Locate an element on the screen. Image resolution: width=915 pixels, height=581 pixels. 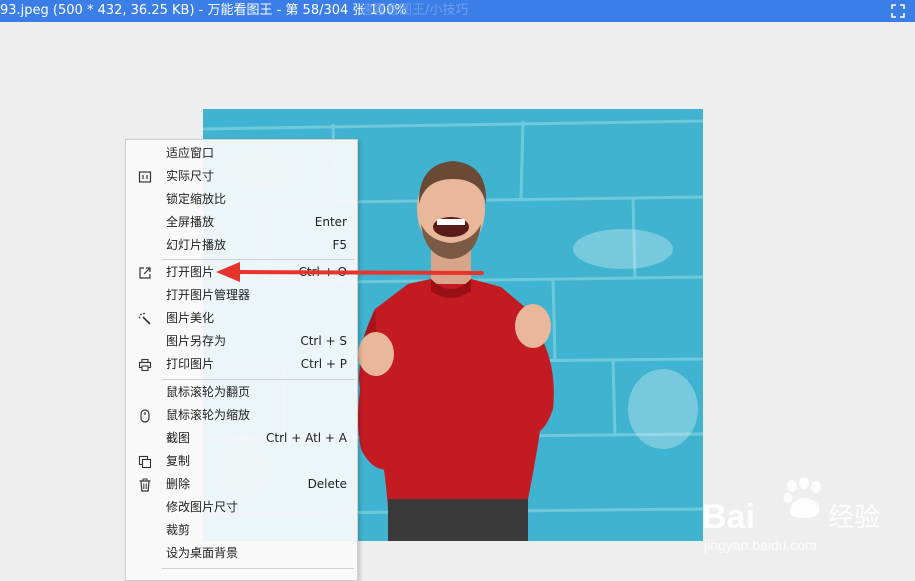
menu-item-save-as: 图片另存为 Ctrl + S is located at coordinates (241, 341).